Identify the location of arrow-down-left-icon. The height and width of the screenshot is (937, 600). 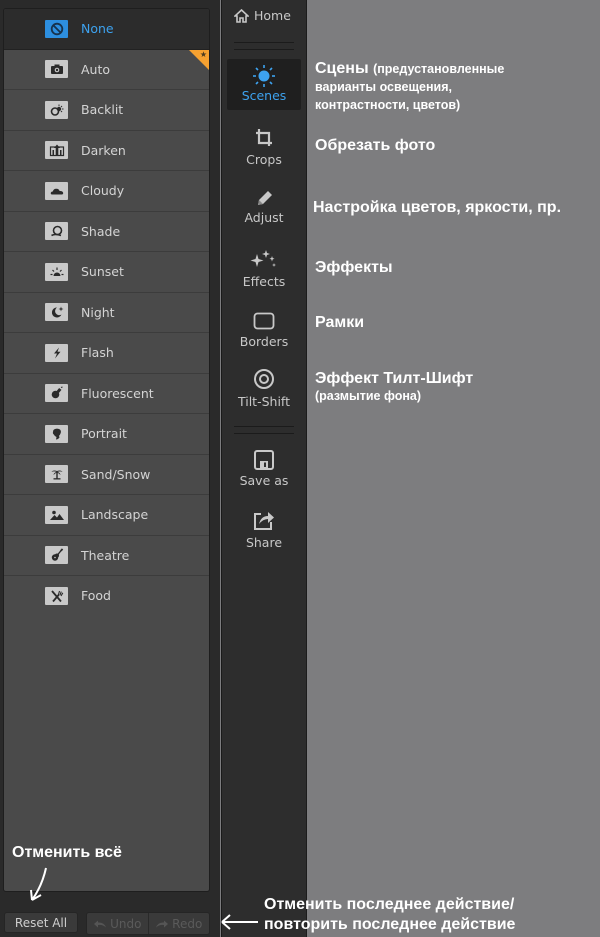
(38, 884).